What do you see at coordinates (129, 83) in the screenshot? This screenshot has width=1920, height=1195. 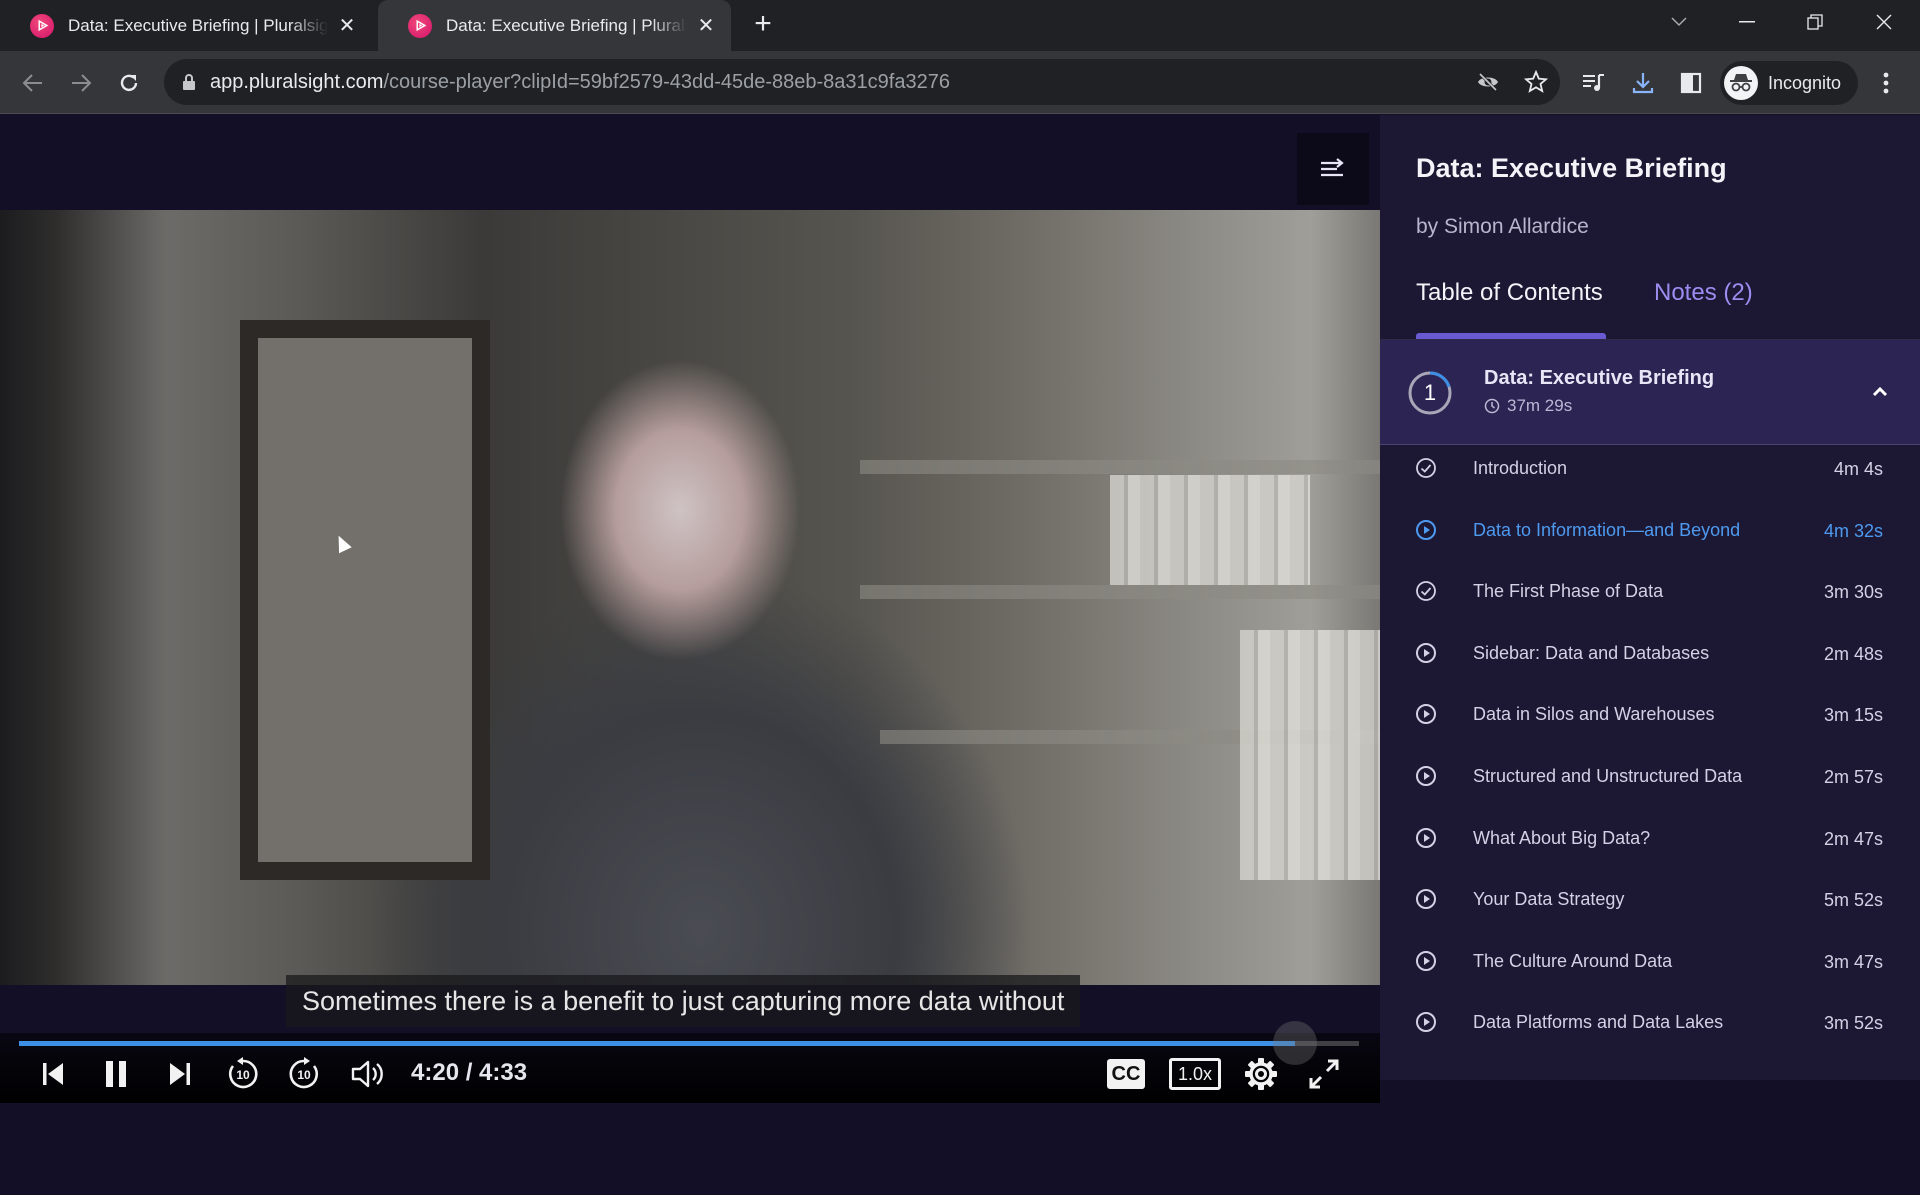 I see `reload-icon` at bounding box center [129, 83].